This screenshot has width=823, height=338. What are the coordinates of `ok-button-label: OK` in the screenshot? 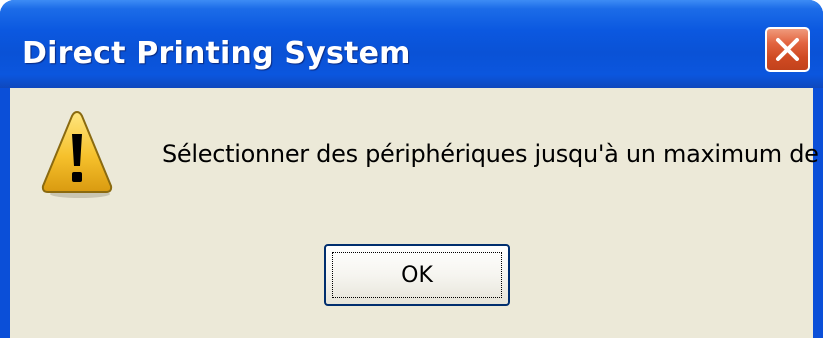 It's located at (417, 275).